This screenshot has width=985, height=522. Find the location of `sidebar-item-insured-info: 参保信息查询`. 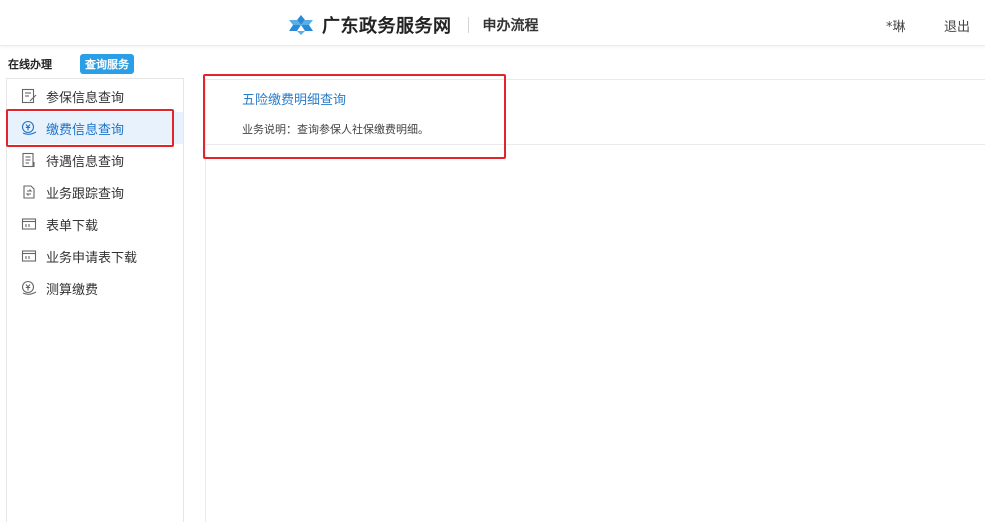

sidebar-item-insured-info: 参保信息查询 is located at coordinates (95, 96).